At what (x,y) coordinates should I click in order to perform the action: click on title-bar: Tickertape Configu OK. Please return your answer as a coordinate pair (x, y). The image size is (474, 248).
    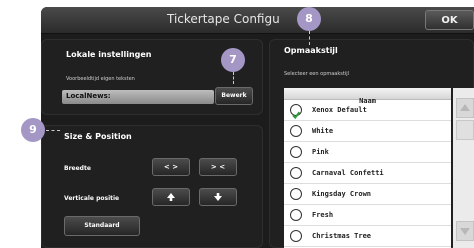
    Looking at the image, I should click on (257, 20).